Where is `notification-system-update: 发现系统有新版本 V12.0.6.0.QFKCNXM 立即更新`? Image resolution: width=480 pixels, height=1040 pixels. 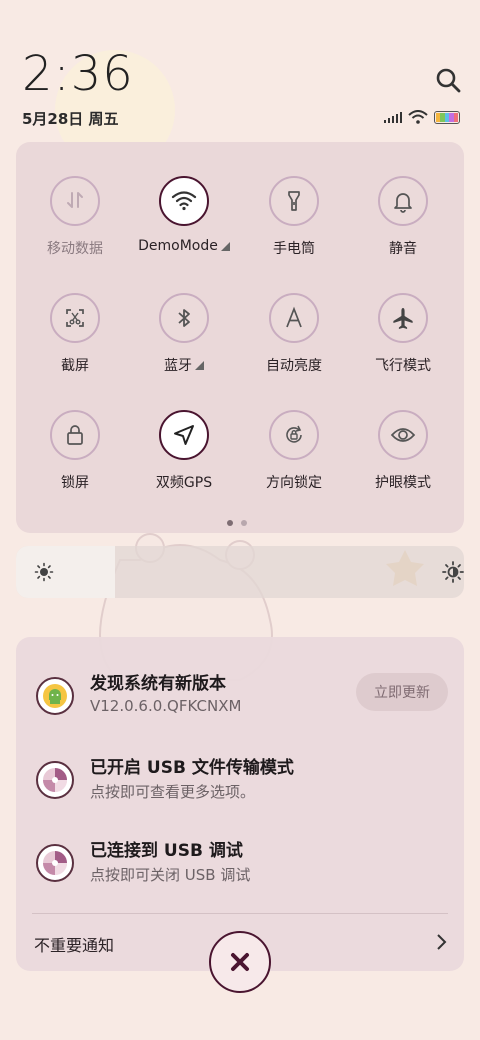 notification-system-update: 发现系统有新版本 V12.0.6.0.QFKCNXM 立即更新 is located at coordinates (240, 700).